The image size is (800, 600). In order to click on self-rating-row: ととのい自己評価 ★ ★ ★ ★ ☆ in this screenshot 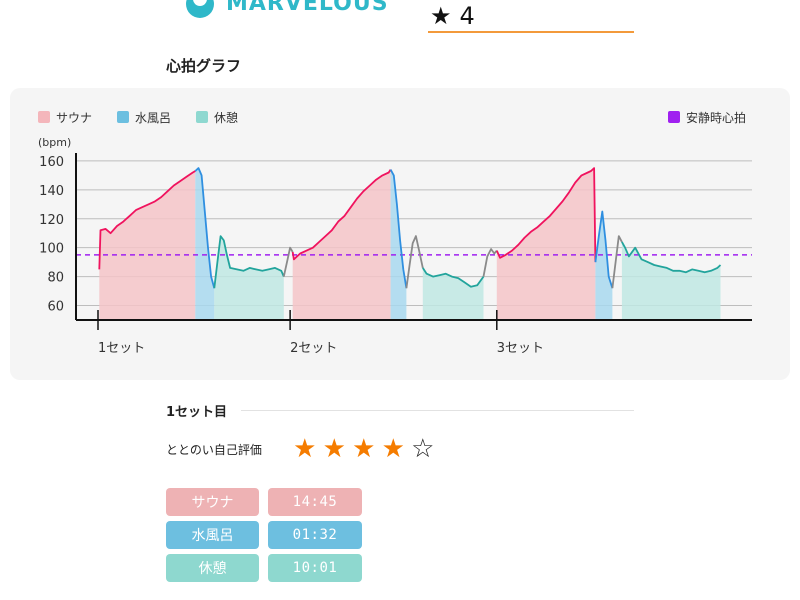, I will do `click(302, 449)`.